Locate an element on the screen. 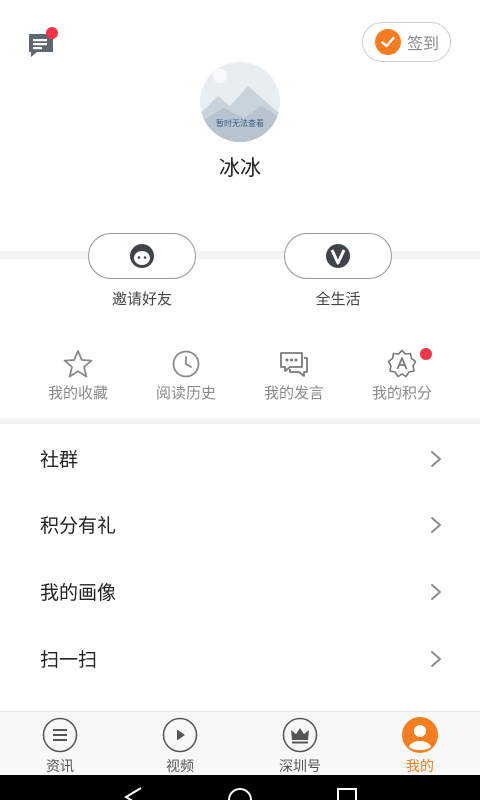  grid-item-label: 我的收藏 is located at coordinates (77, 393).